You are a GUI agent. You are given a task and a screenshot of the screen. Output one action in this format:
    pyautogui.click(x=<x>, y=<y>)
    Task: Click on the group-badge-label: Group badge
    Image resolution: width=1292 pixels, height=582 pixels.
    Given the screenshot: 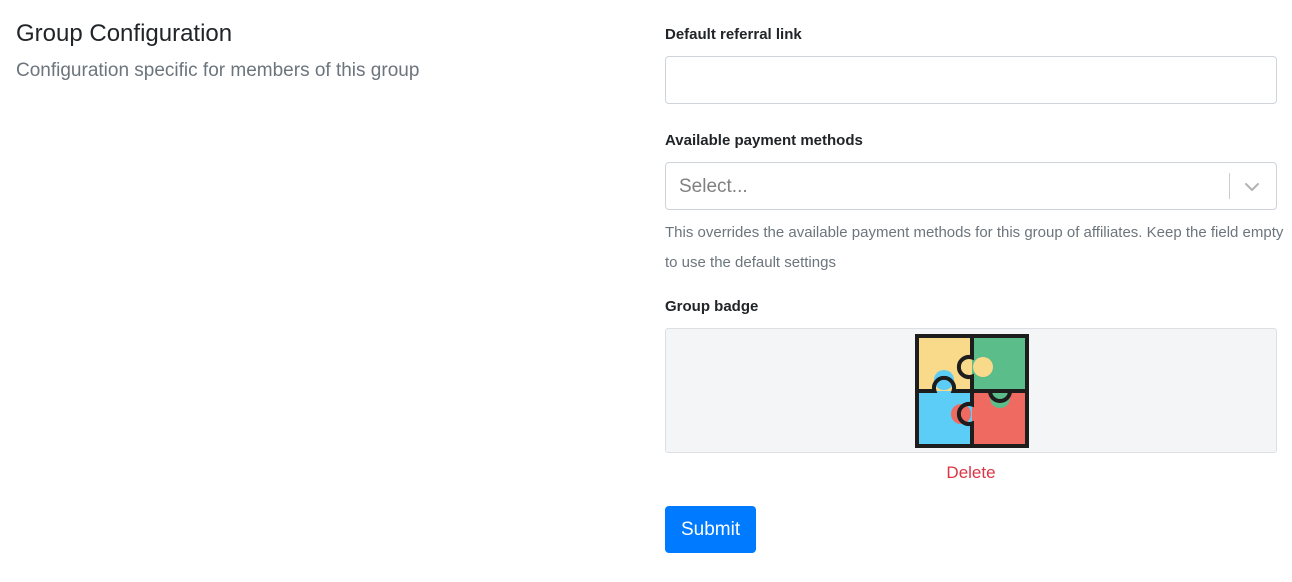 What is the action you would take?
    pyautogui.click(x=712, y=306)
    